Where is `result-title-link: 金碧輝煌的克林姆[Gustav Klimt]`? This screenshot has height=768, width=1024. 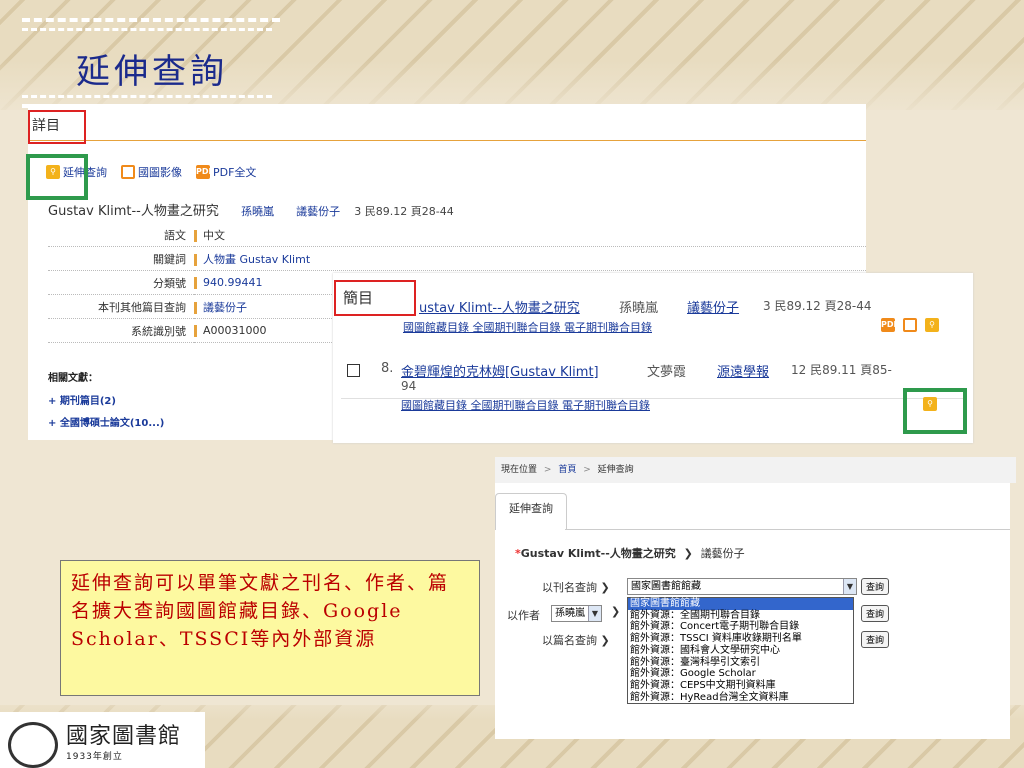
result-title-link: 金碧輝煌的克林姆[Gustav Klimt] is located at coordinates (500, 370).